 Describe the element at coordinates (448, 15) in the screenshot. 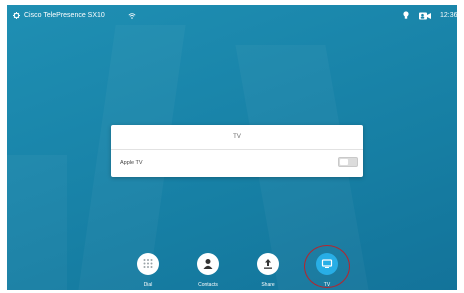

I see `clock: 12:36` at that location.